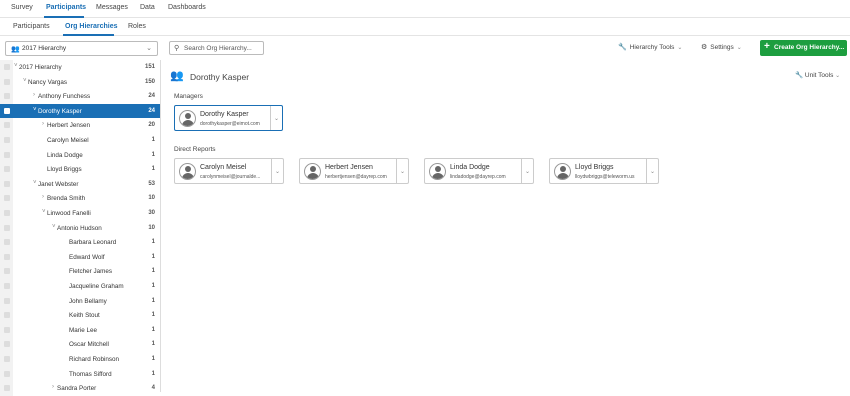  I want to click on tree-row: Fletcher James 1, so click(80, 271).